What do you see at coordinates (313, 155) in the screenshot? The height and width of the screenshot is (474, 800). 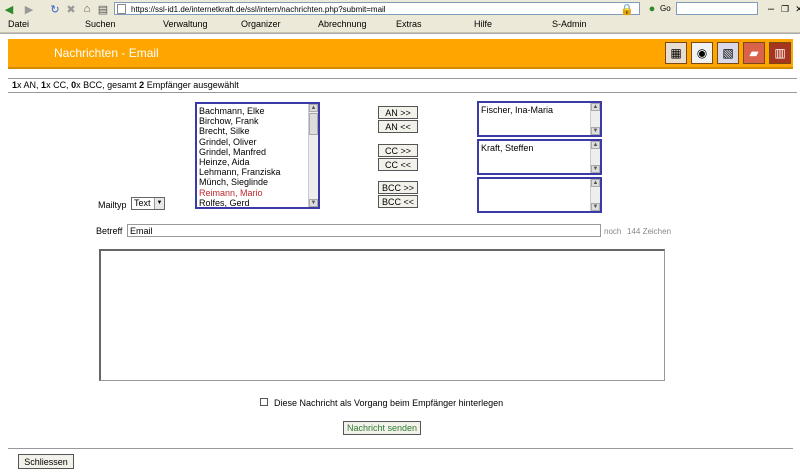 I see `contact-list-scrollbar: ▲ ▼` at bounding box center [313, 155].